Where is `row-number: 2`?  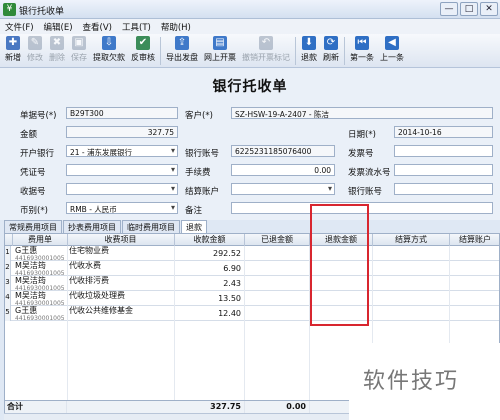
row-number: 2 is located at coordinates (8, 268).